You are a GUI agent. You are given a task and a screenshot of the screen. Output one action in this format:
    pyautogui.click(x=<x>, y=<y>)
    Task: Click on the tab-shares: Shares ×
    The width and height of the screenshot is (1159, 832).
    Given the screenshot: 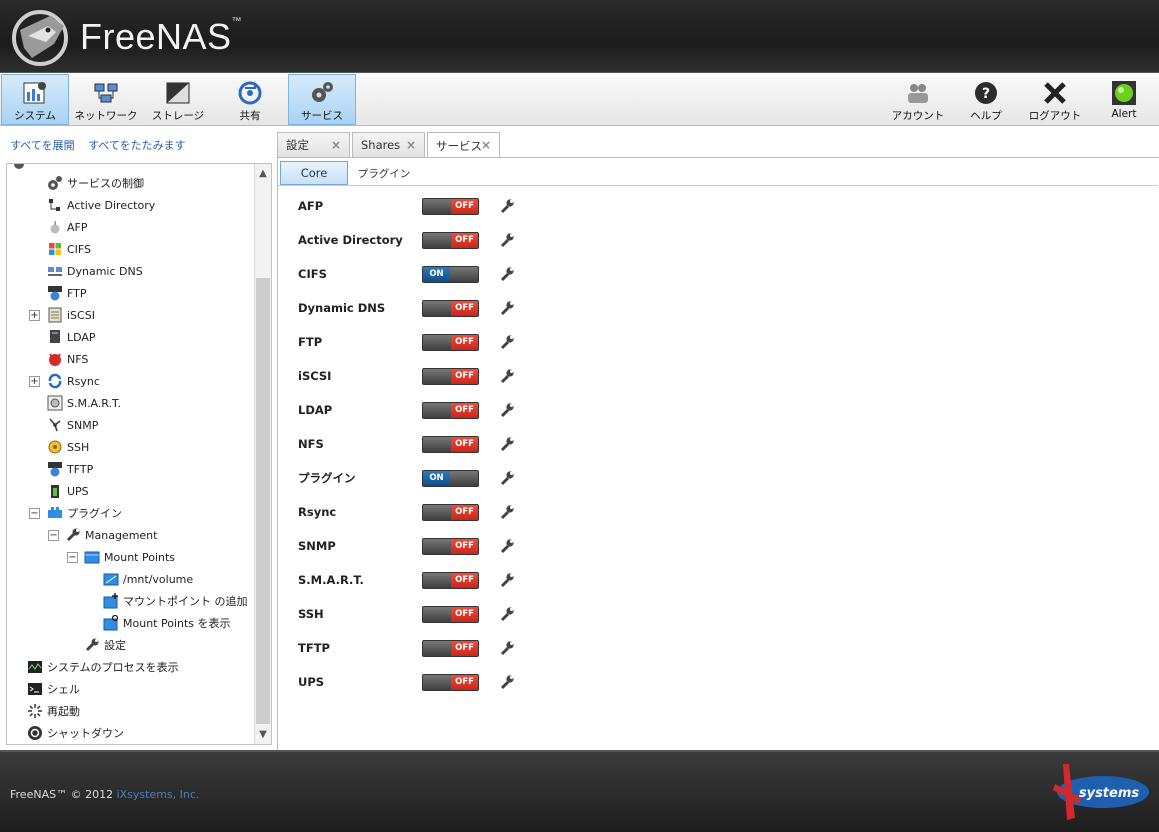 What is the action you would take?
    pyautogui.click(x=388, y=144)
    